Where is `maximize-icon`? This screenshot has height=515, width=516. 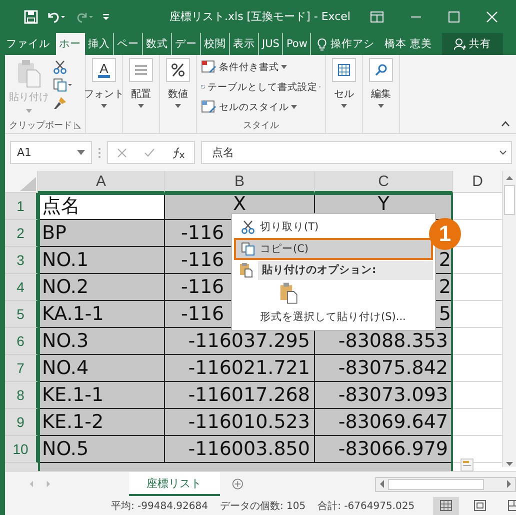
maximize-icon is located at coordinates (454, 16).